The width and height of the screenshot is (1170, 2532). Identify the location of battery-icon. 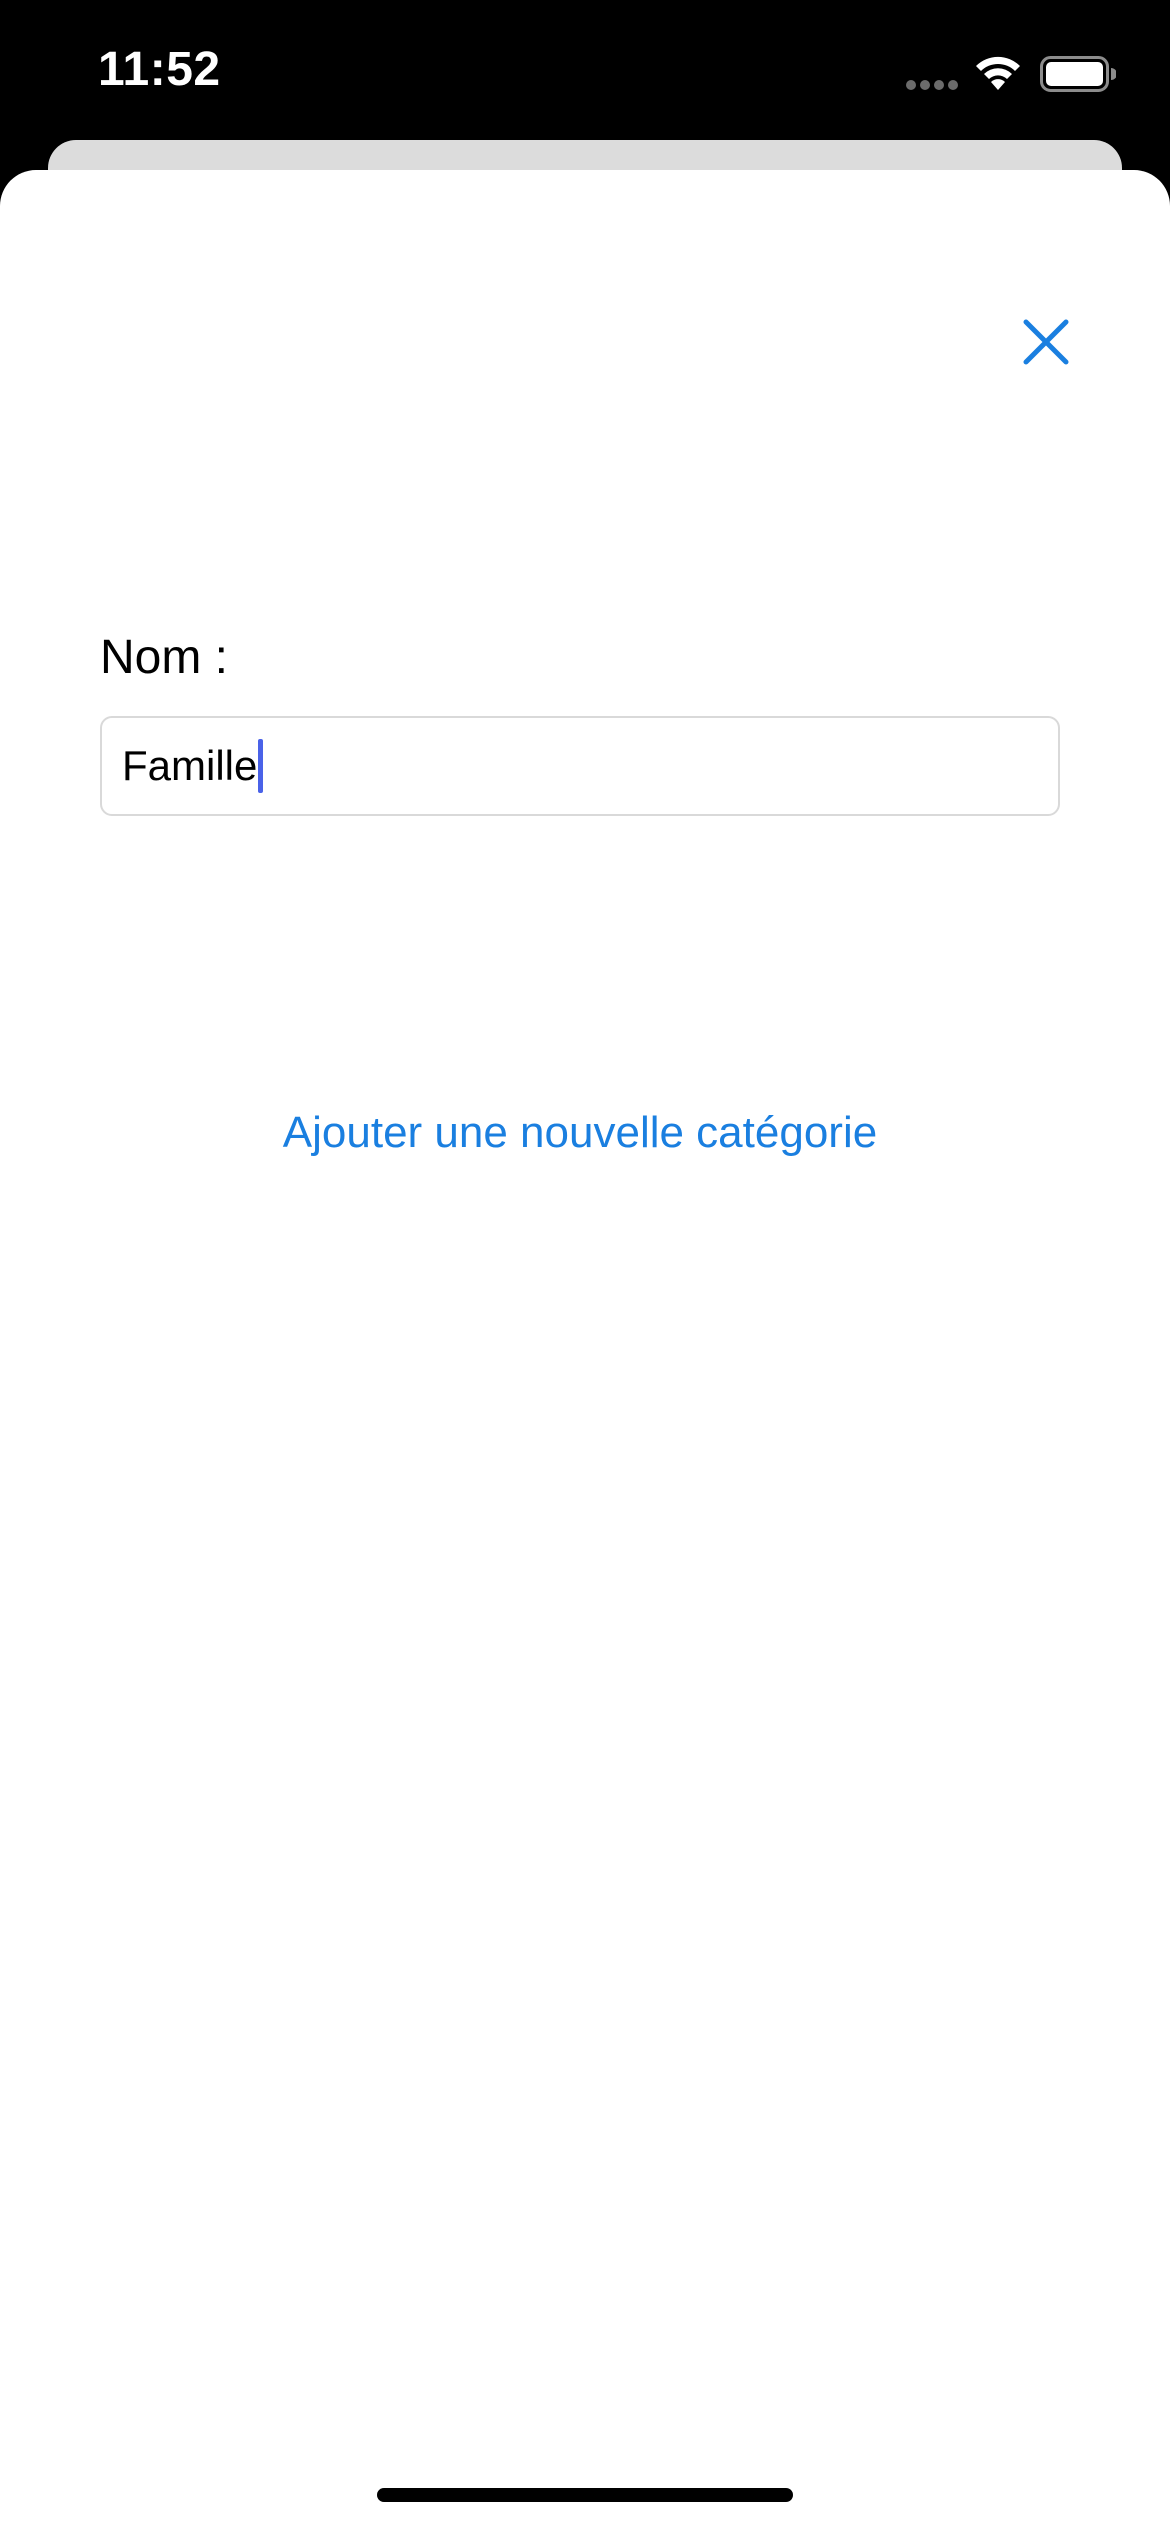
(1078, 74).